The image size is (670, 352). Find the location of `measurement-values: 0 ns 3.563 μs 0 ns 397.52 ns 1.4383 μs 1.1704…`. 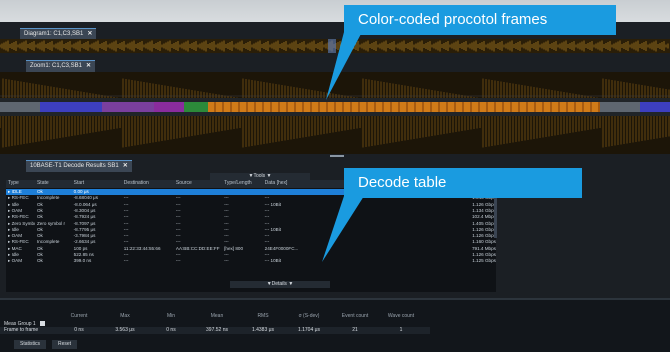

measurement-values: 0 ns 3.563 μs 0 ns 397.52 ns 1.4383 μs 1.1704… is located at coordinates (241, 330).